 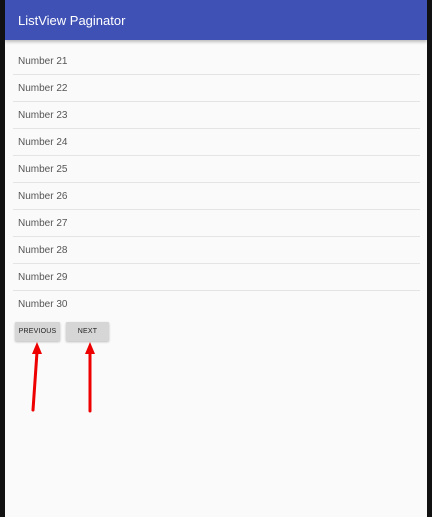 What do you see at coordinates (216, 250) in the screenshot?
I see `list-item: Number 28` at bounding box center [216, 250].